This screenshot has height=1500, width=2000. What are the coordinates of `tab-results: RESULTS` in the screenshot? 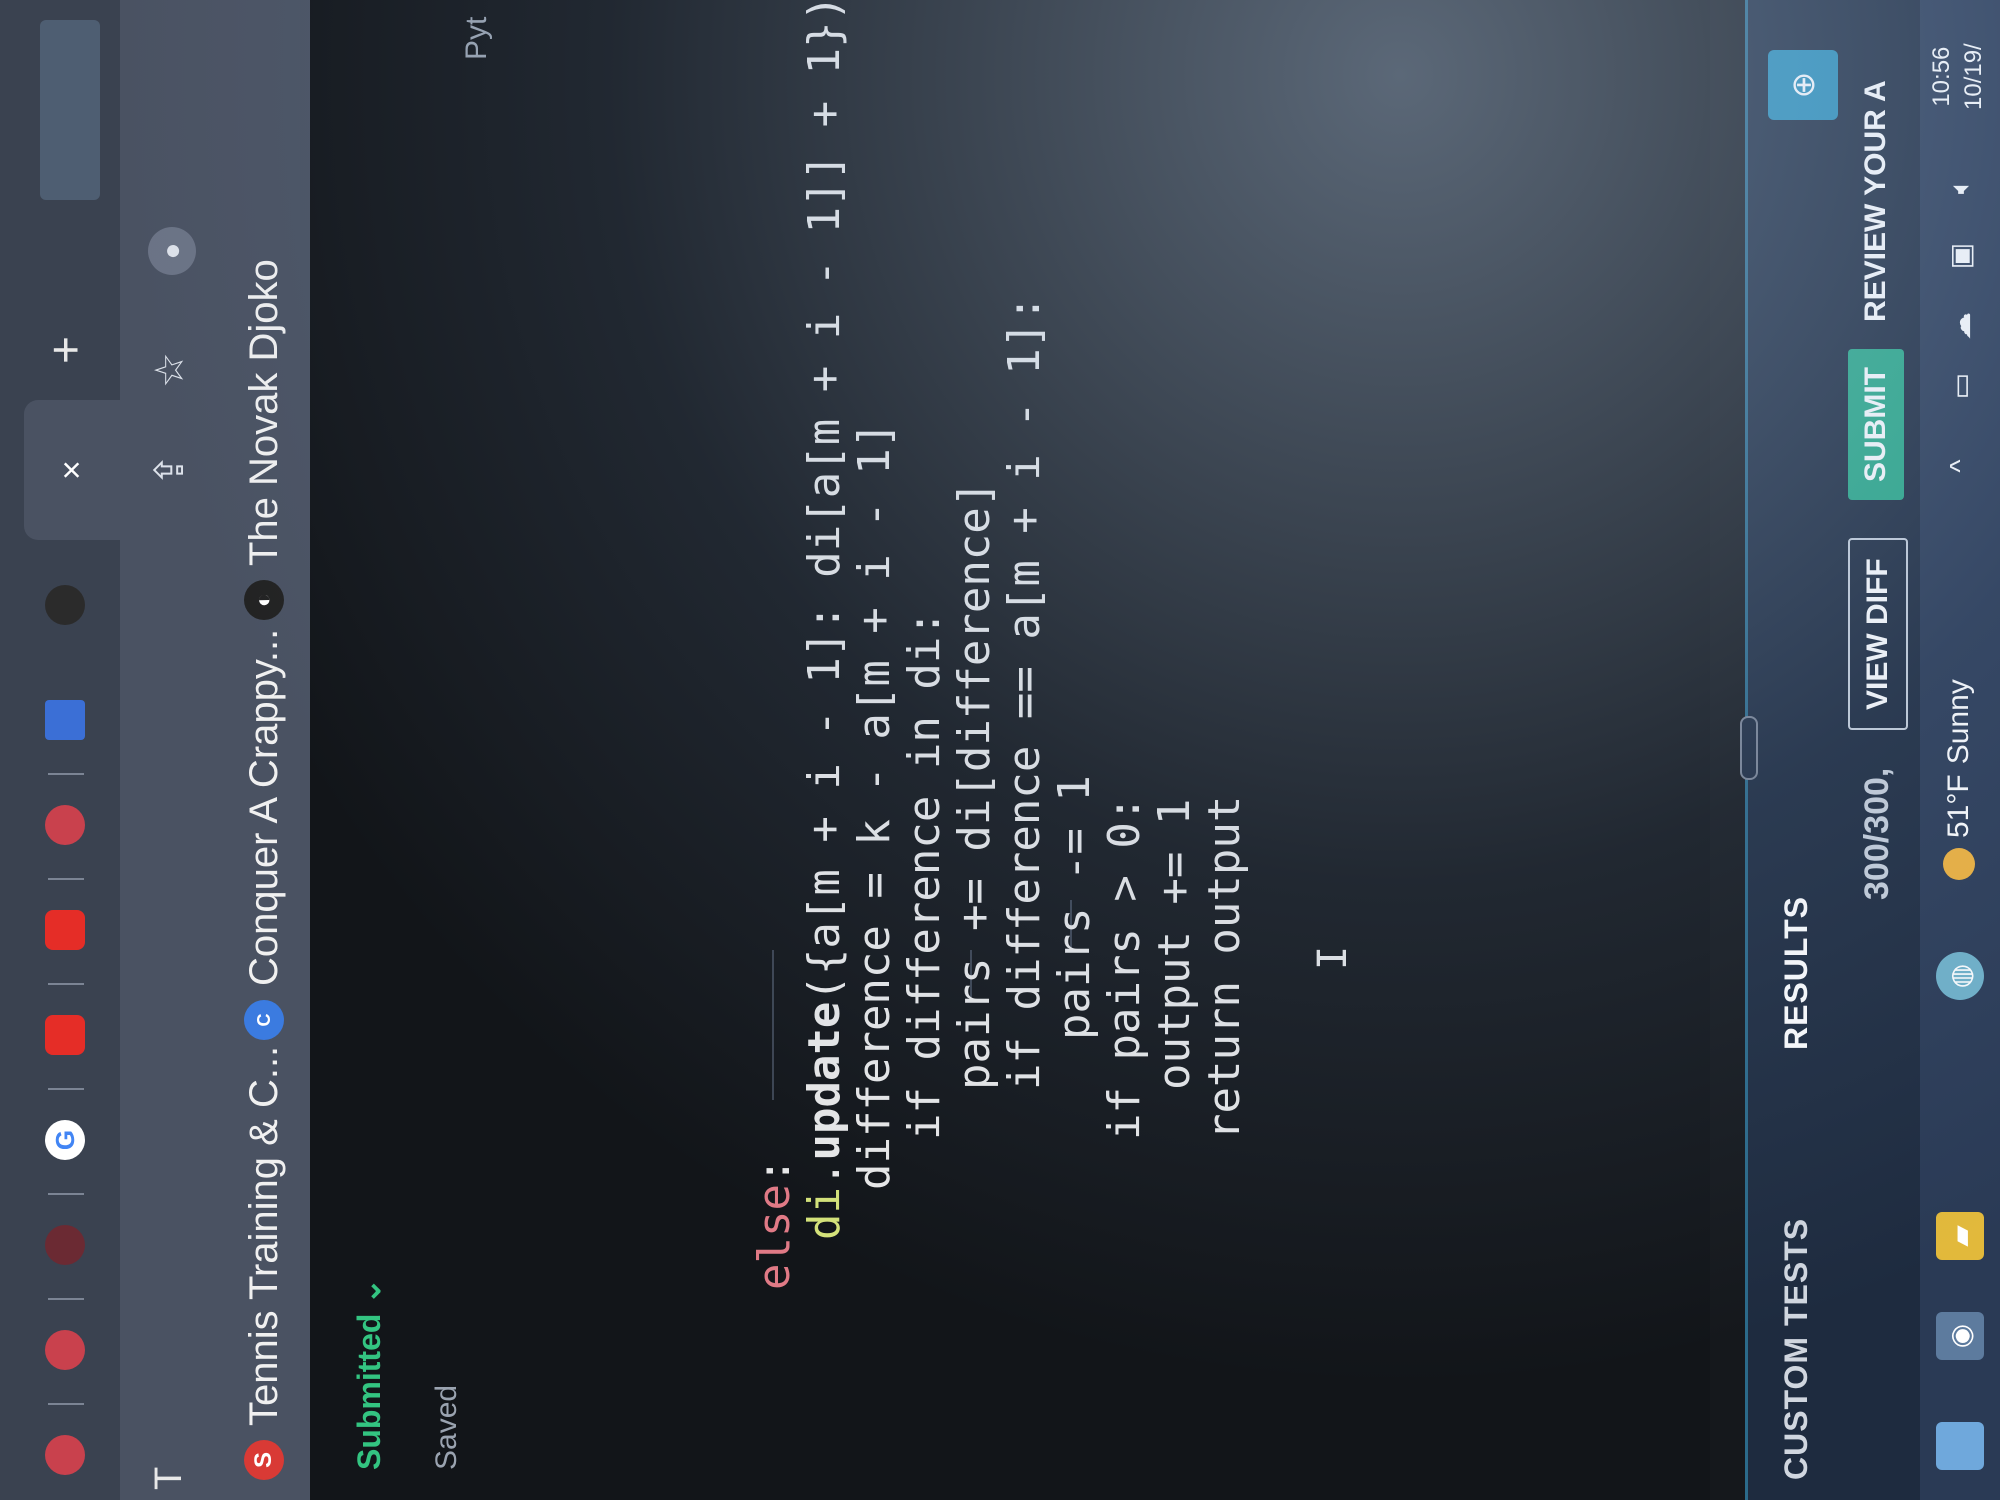 It's located at (1796, 973).